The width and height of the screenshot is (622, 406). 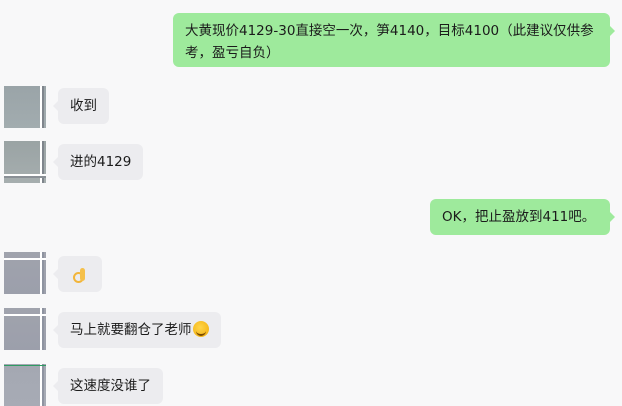 I want to click on incoming-message-bubble: 进的4129, so click(x=98, y=162).